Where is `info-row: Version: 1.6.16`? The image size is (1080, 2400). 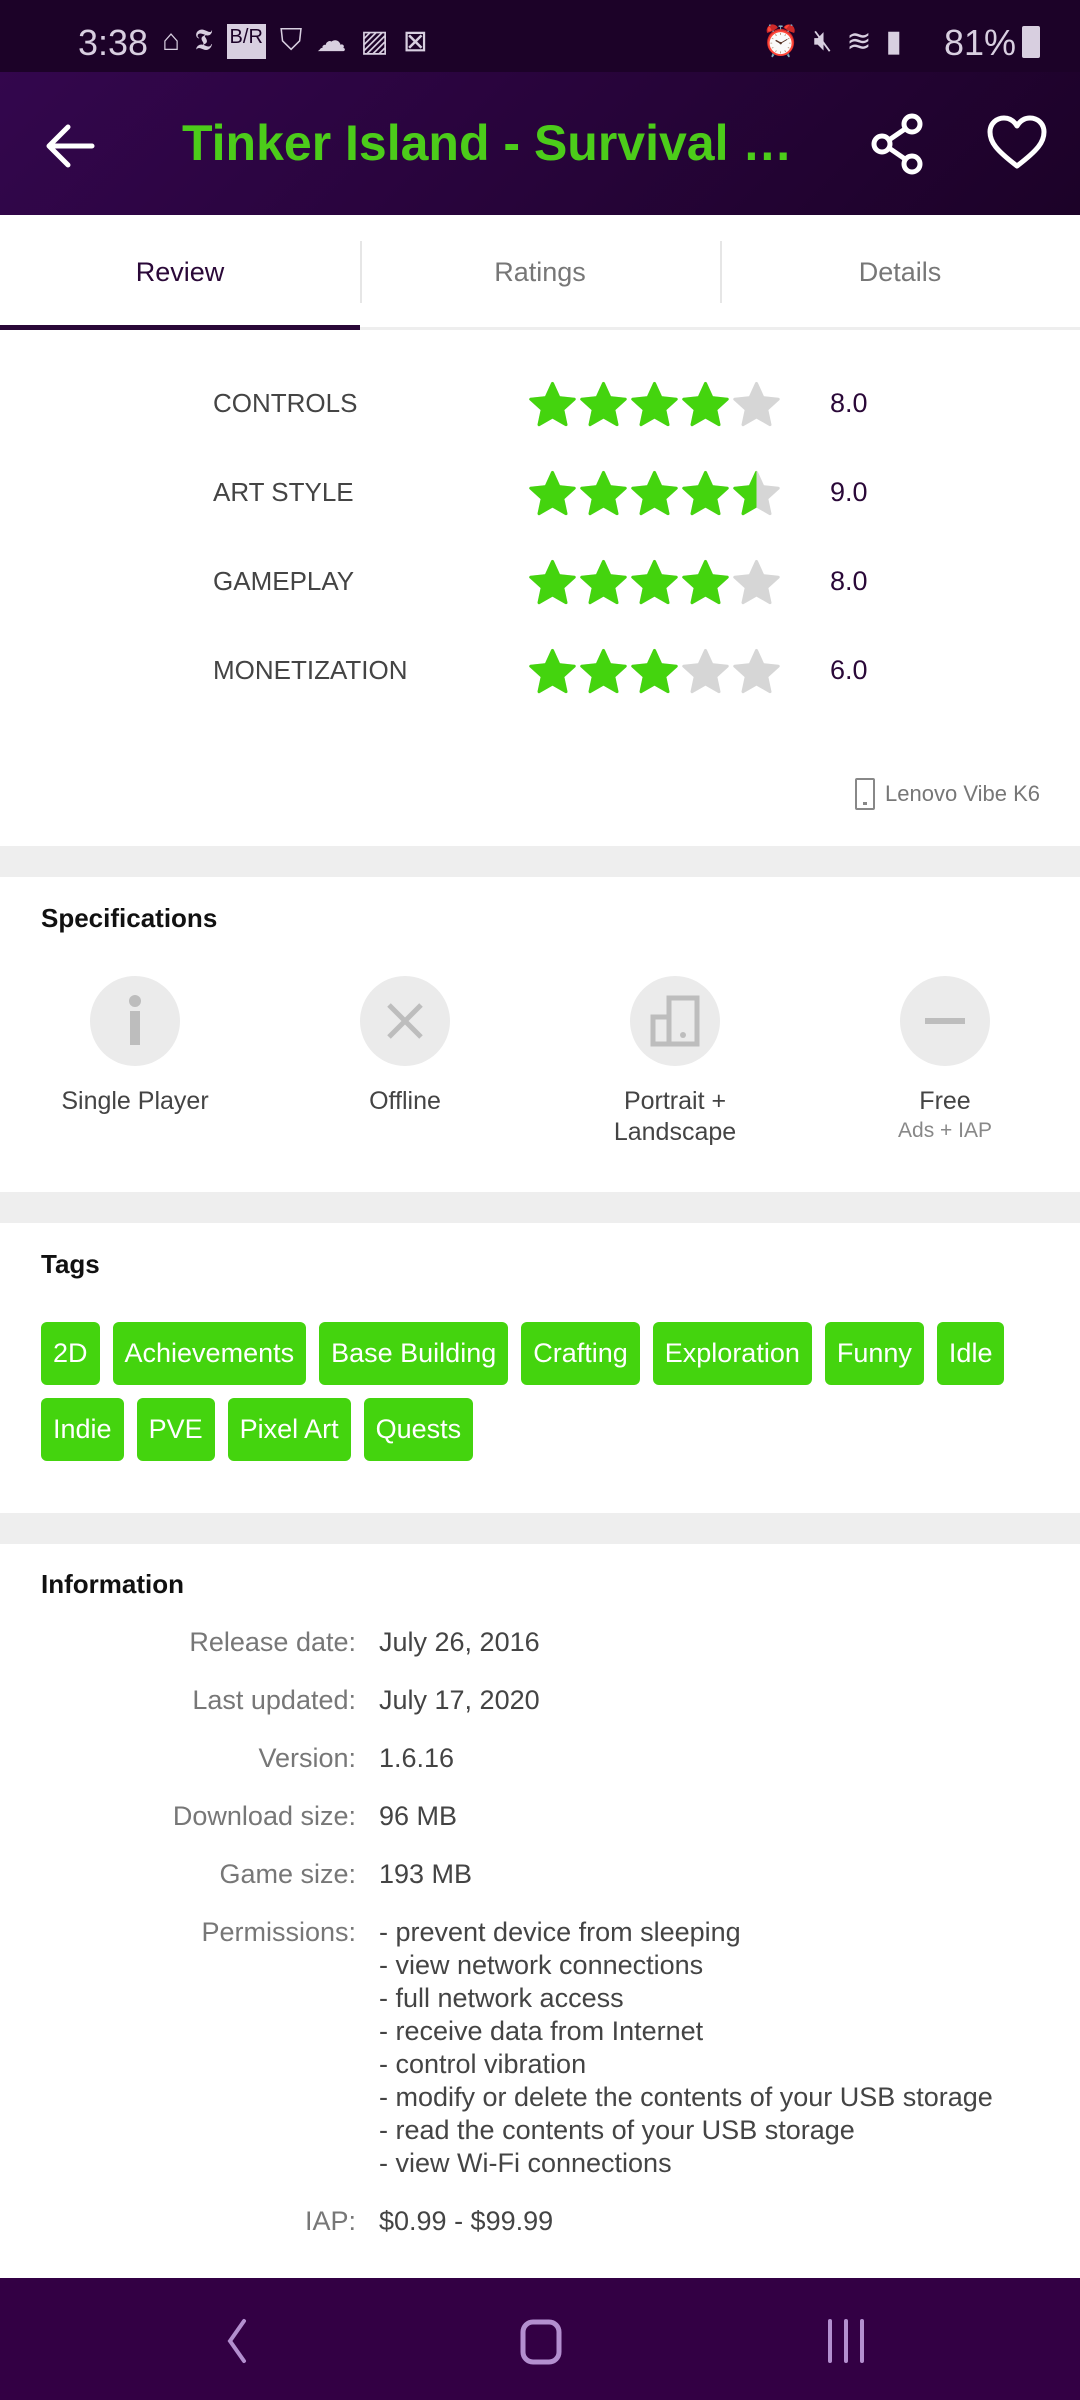 info-row: Version: 1.6.16 is located at coordinates (540, 1758).